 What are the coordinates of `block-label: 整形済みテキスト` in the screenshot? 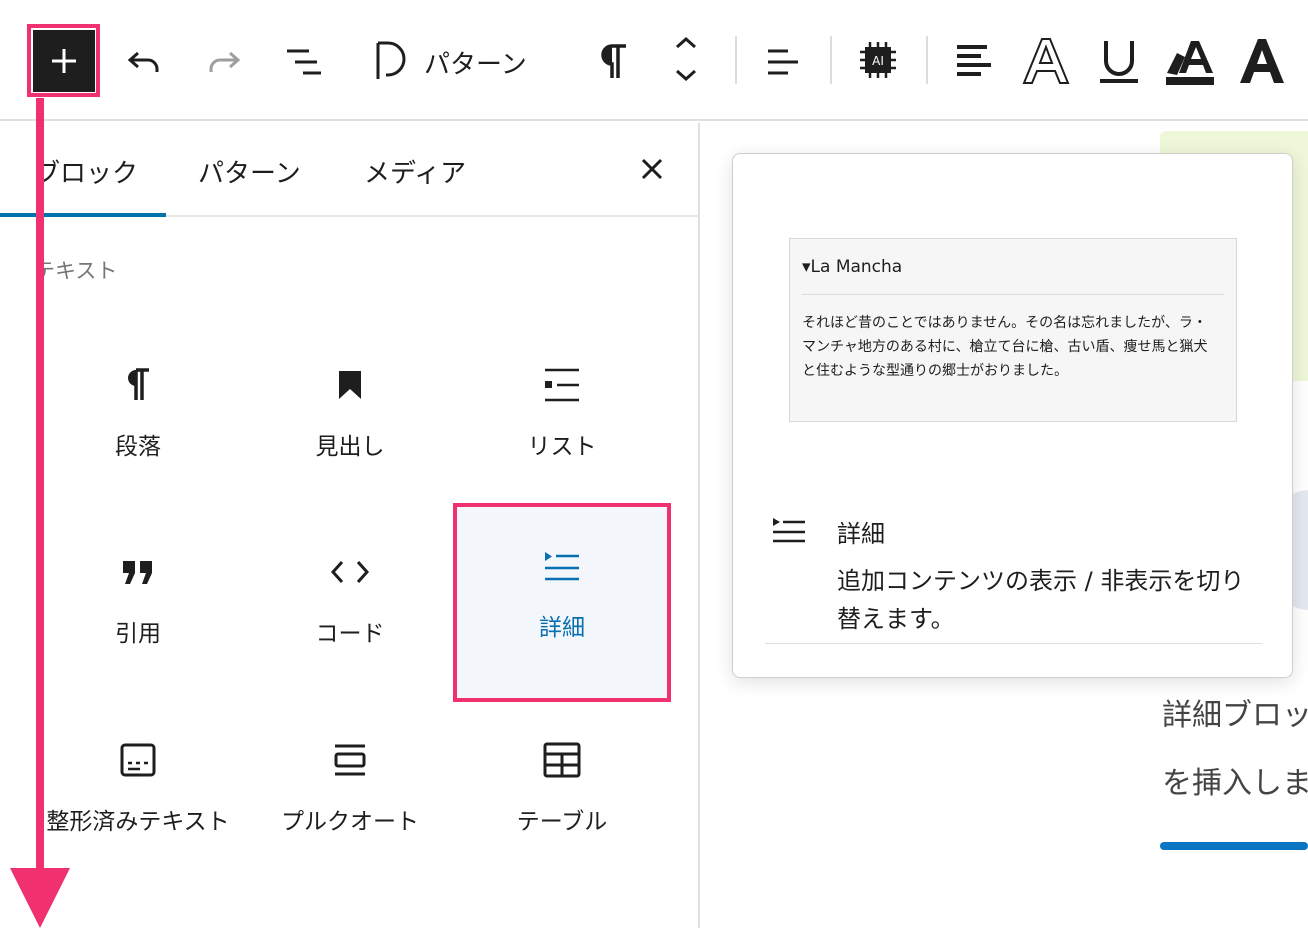 It's located at (138, 822).